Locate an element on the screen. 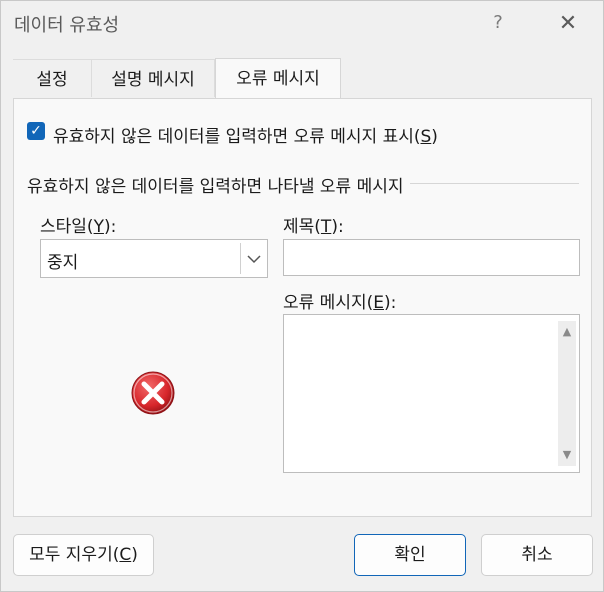  style-label: 스타일(Y): is located at coordinates (78, 227).